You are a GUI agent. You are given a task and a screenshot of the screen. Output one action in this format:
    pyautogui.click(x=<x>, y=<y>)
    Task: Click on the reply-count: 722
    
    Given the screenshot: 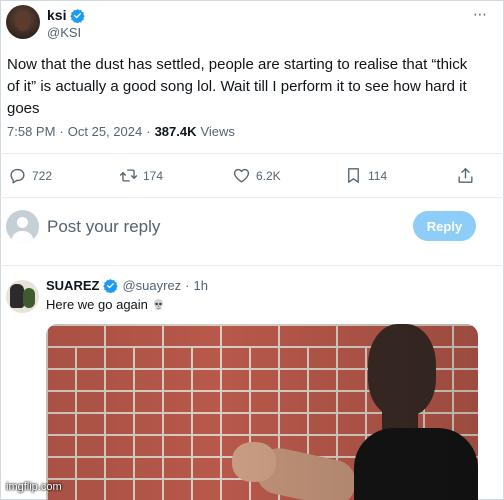 What is the action you would take?
    pyautogui.click(x=42, y=175)
    